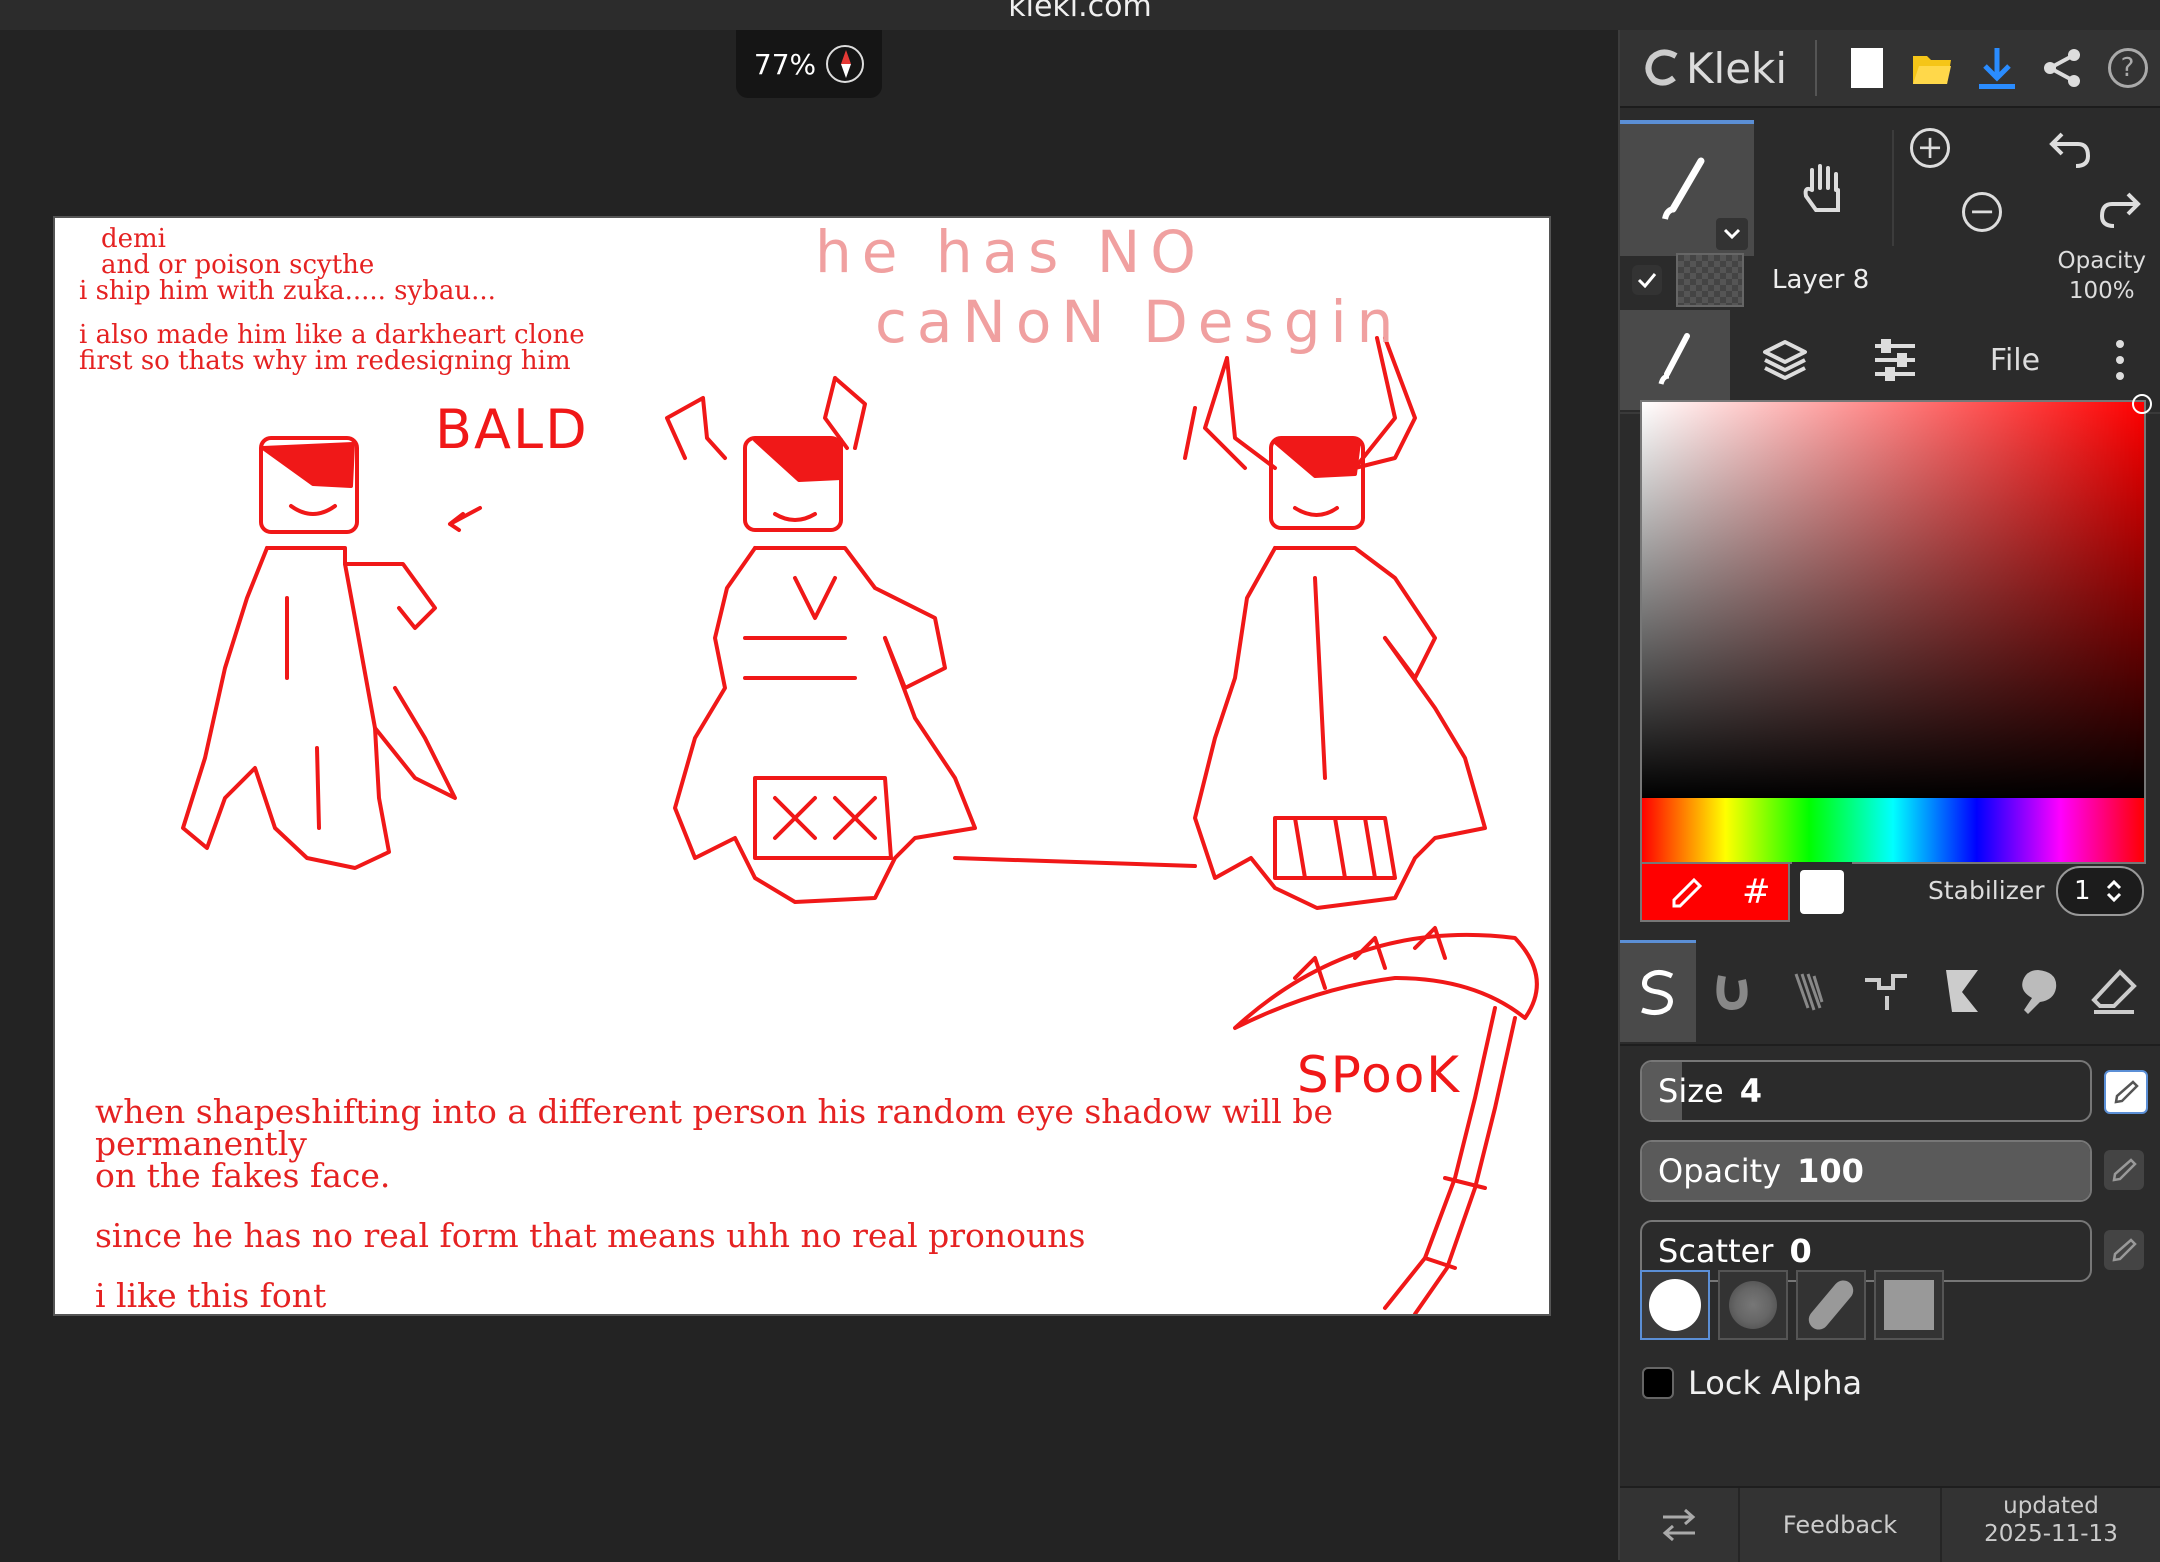  I want to click on zoom-in-icon: +, so click(1930, 148).